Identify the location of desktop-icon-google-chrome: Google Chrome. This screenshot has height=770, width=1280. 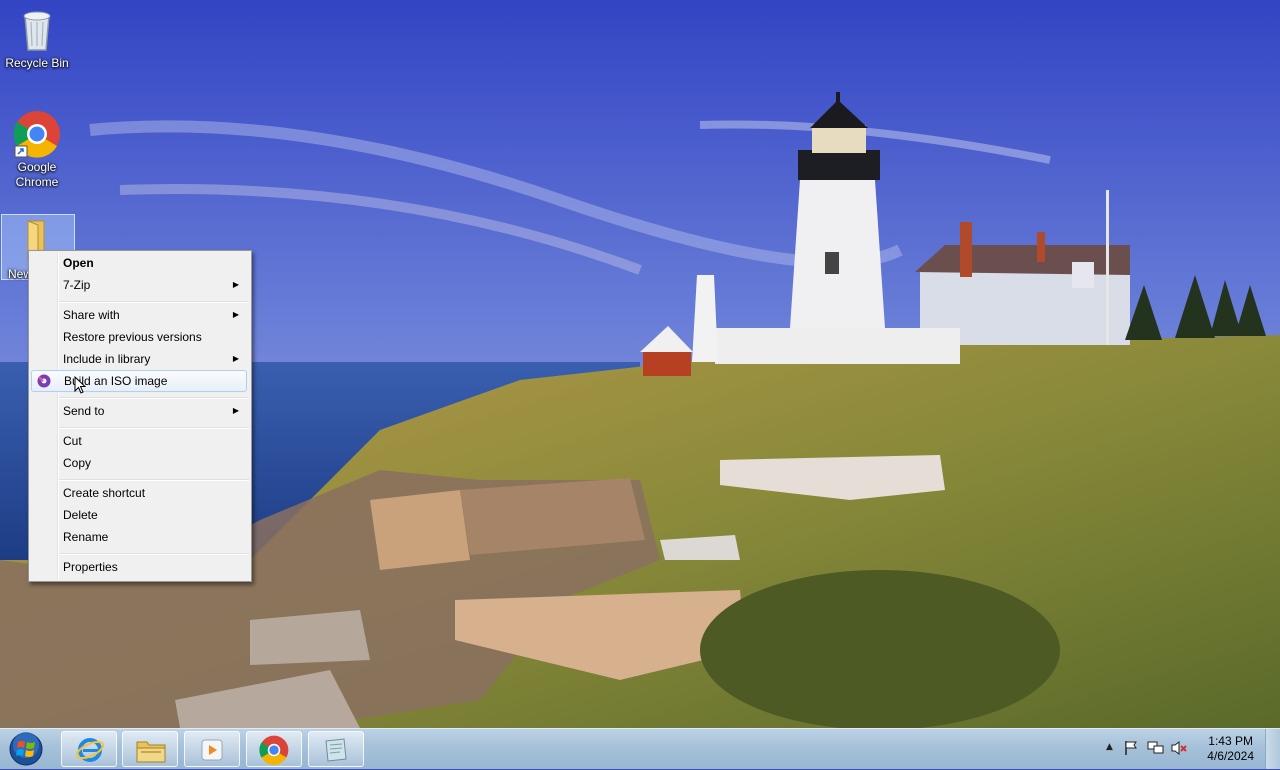
(37, 150).